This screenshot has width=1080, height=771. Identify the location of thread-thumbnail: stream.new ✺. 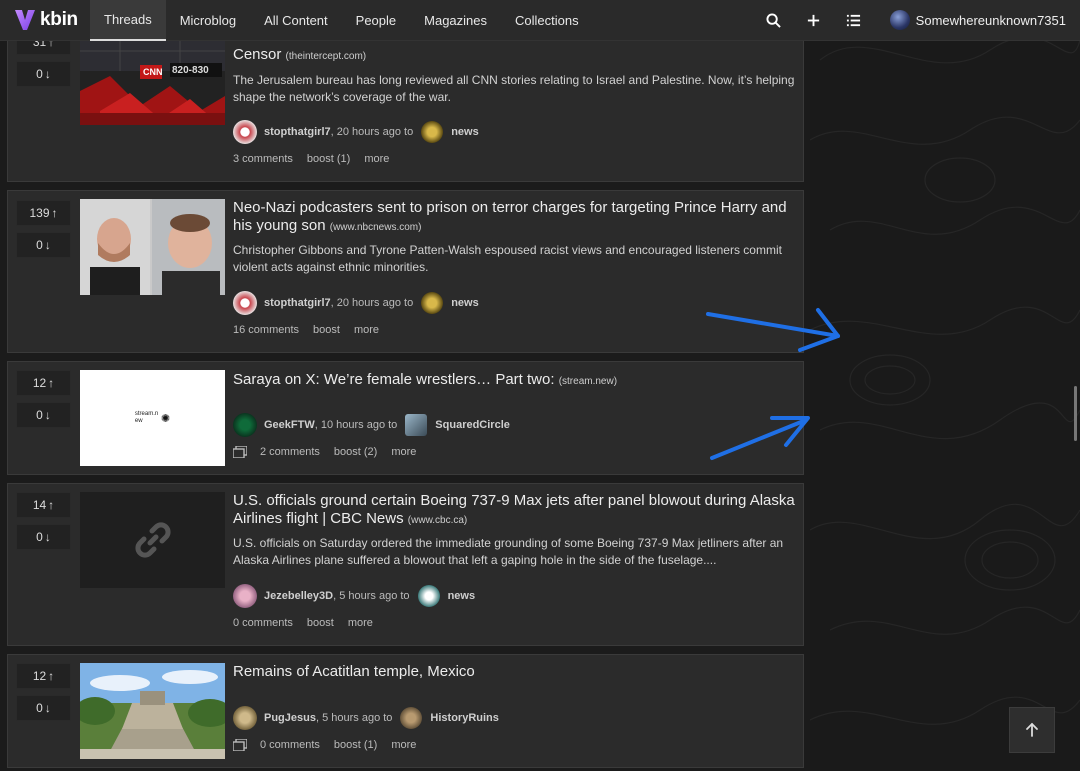
(152, 418).